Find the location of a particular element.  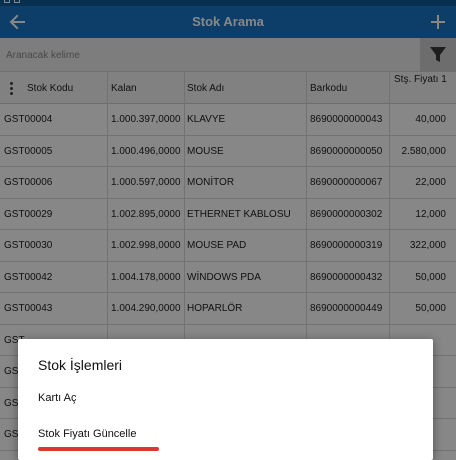

dialog-title: Stok İşlemleri is located at coordinates (80, 365).